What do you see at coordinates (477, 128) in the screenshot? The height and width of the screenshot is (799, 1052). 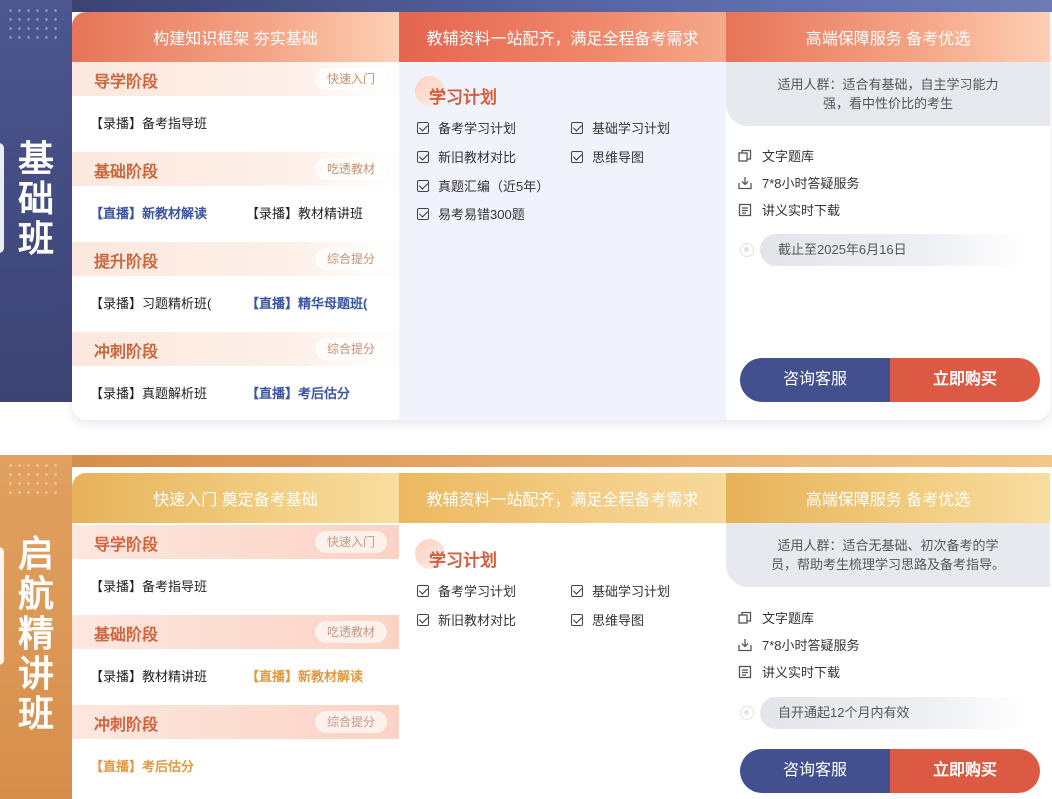 I see `plan-item-label: 备考学习计划` at bounding box center [477, 128].